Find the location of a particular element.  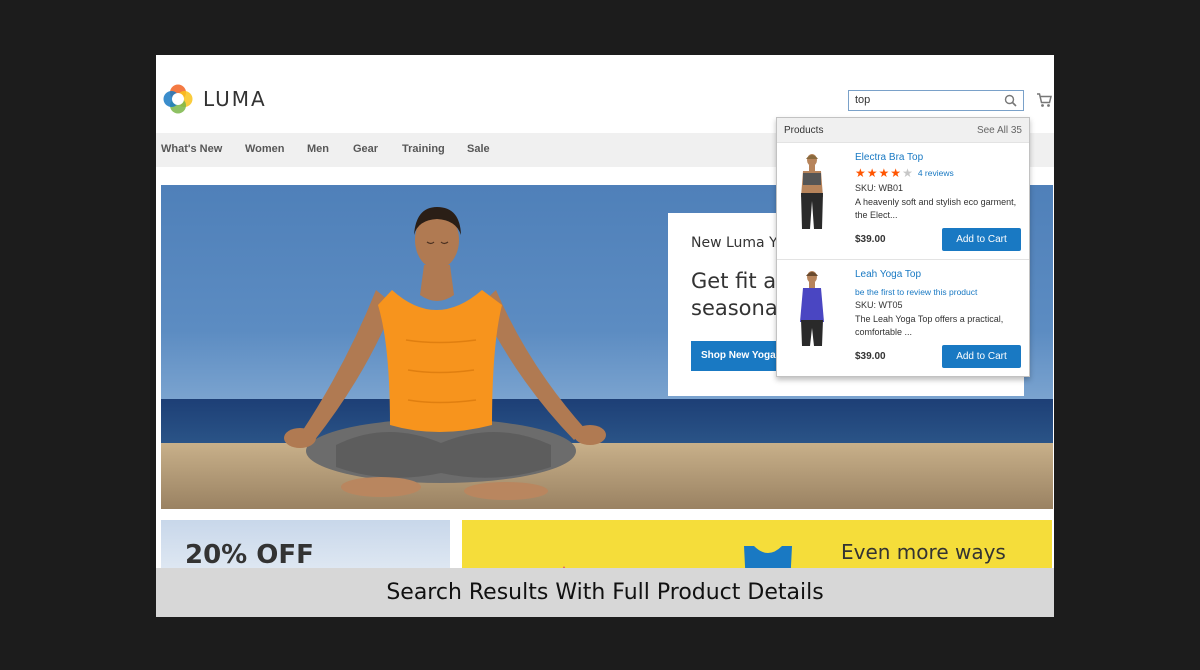

caption-bar: Search Results With Full Product Details is located at coordinates (605, 592).